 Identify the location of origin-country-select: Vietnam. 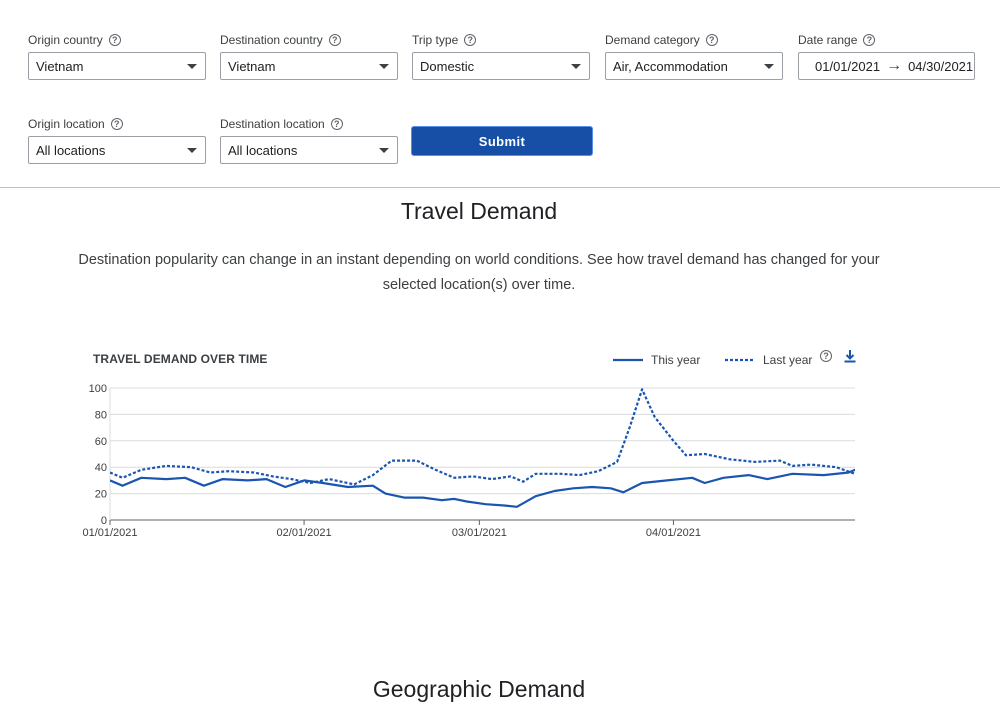
(117, 66).